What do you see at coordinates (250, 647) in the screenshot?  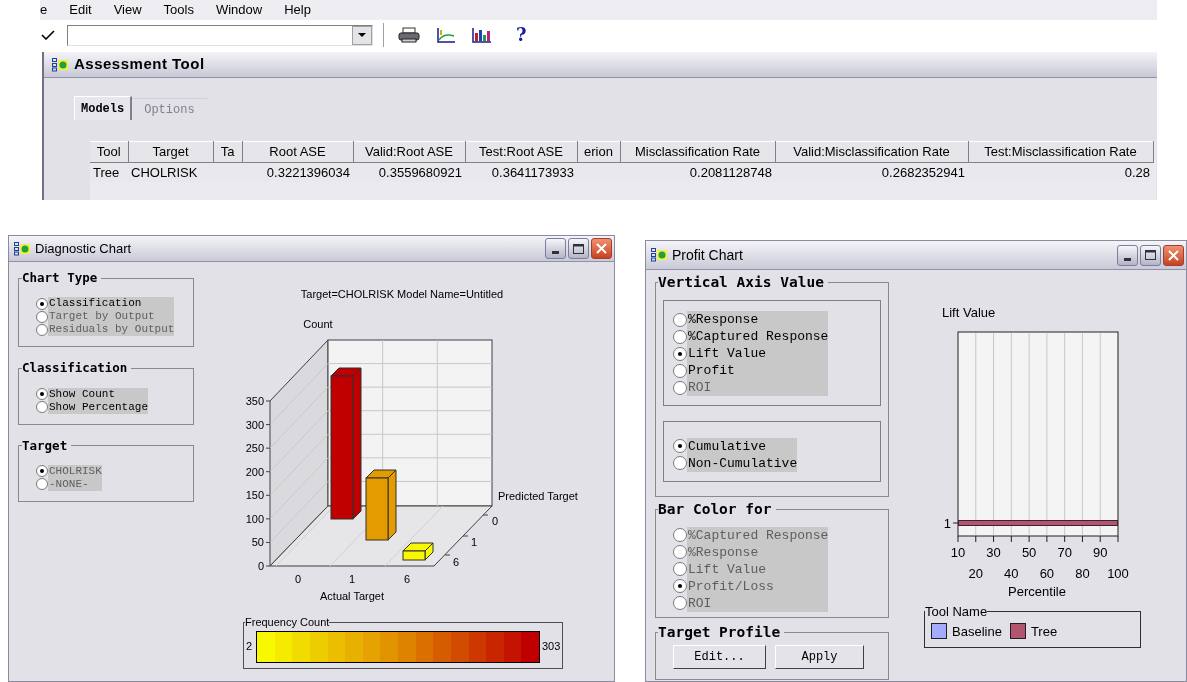 I see `scale-min-label: 2` at bounding box center [250, 647].